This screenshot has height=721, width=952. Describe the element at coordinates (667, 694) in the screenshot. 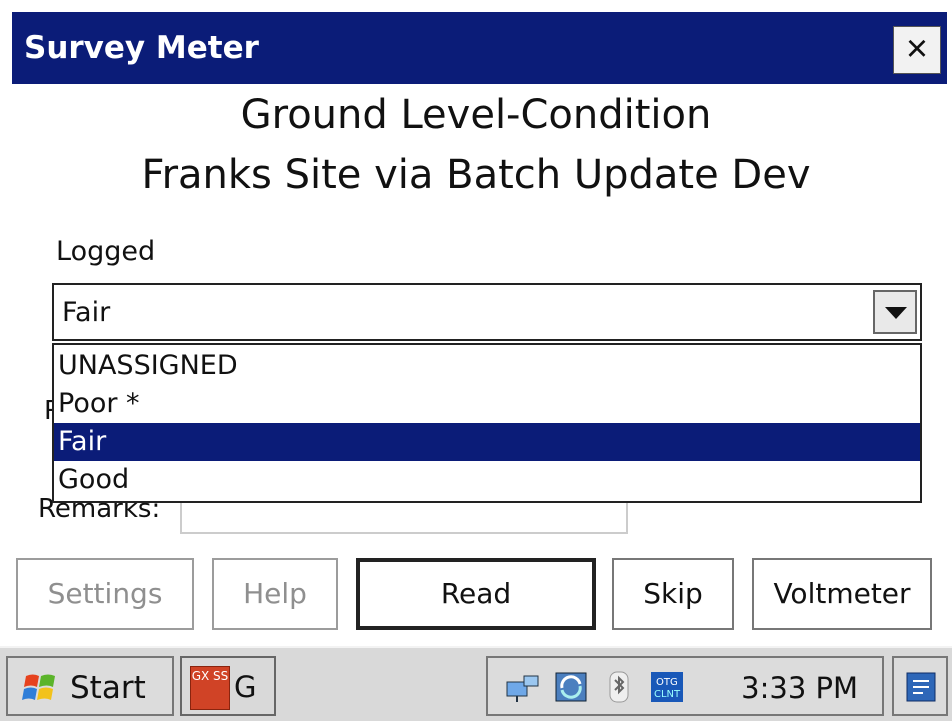

I see `svg-text: CLNT` at that location.